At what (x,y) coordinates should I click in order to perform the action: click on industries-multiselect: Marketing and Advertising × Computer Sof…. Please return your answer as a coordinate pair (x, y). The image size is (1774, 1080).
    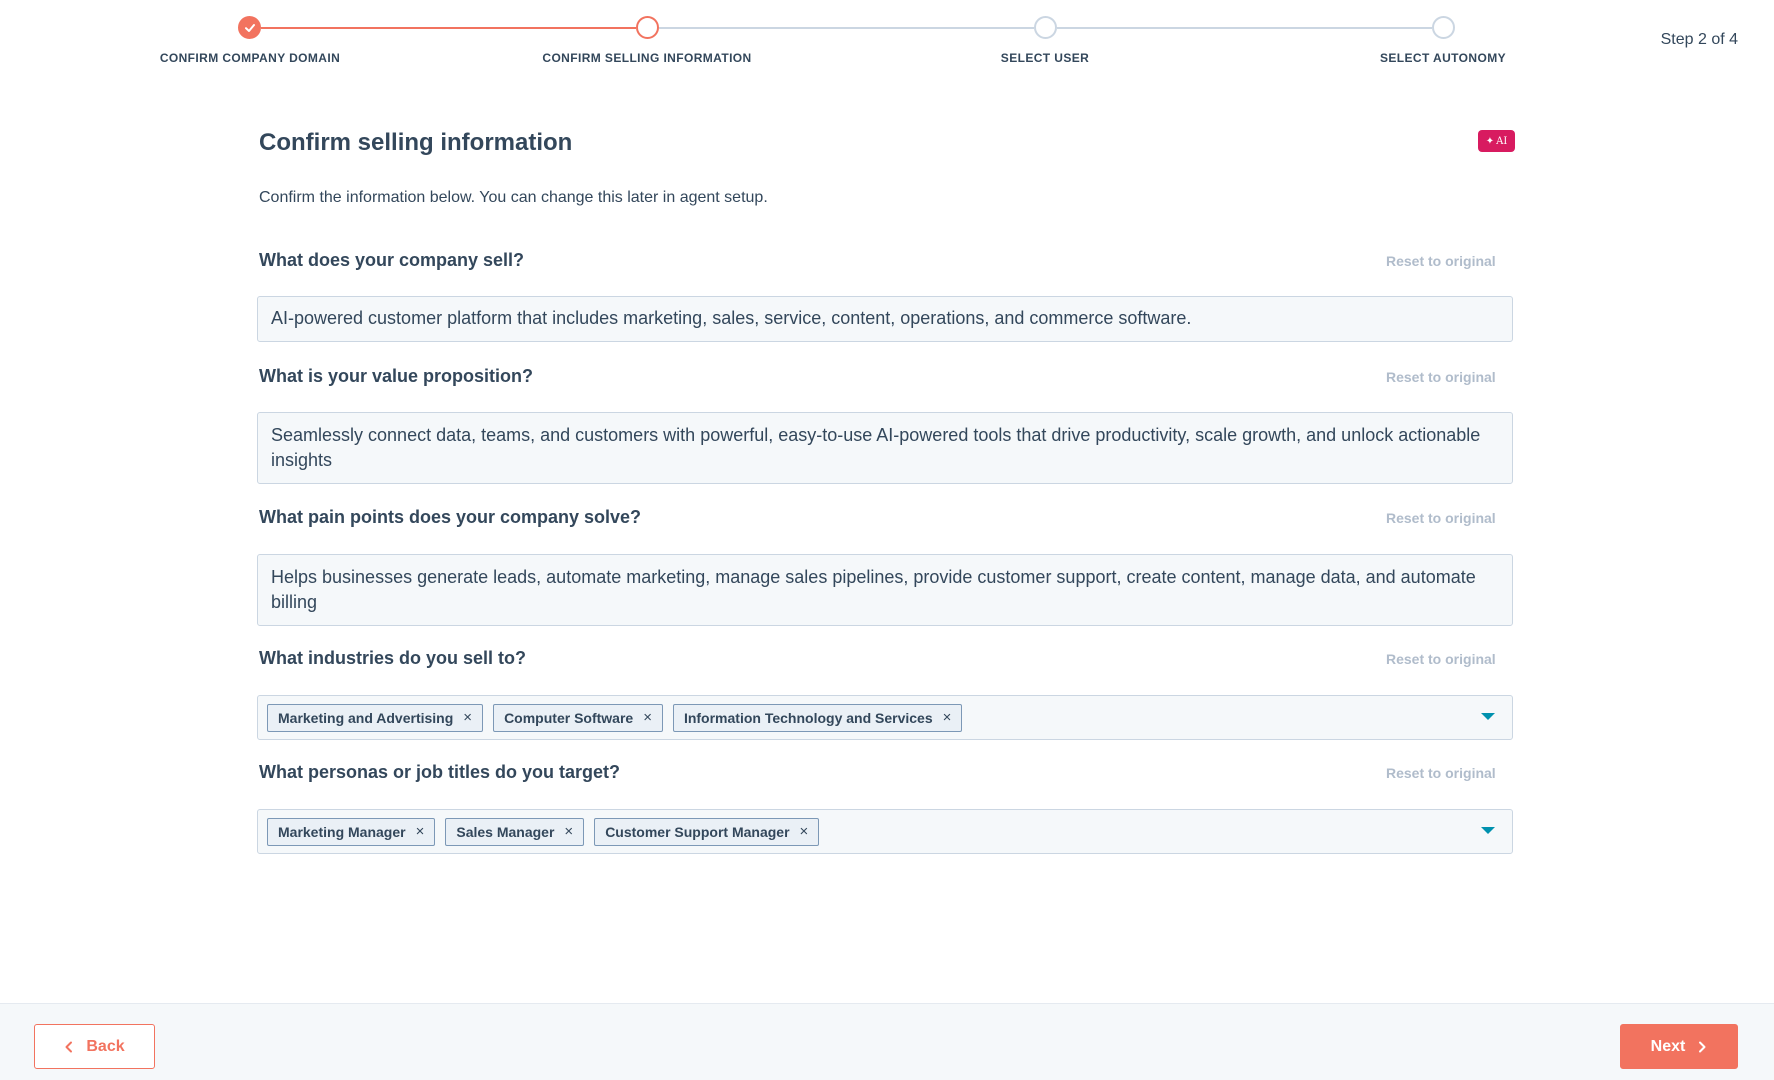
    Looking at the image, I should click on (885, 717).